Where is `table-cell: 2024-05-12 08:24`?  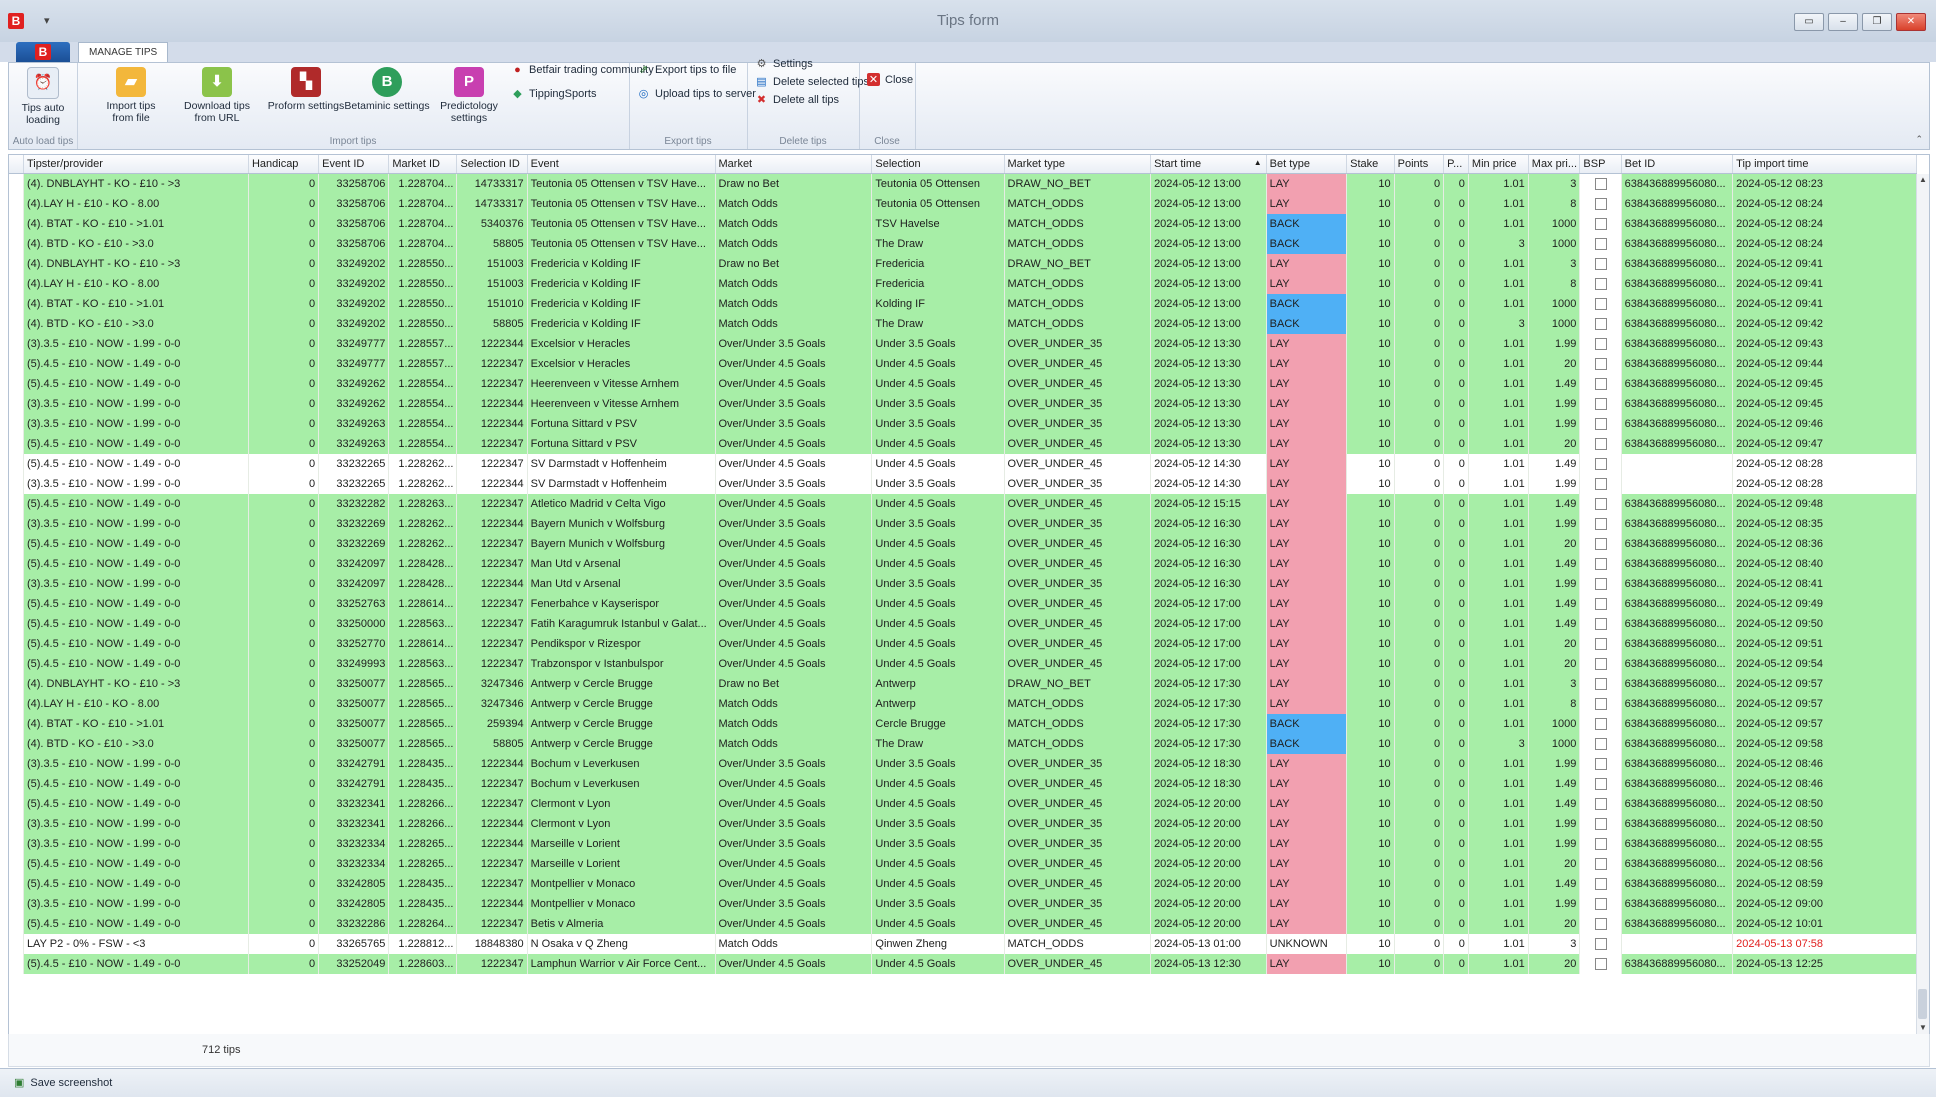 table-cell: 2024-05-12 08:24 is located at coordinates (1824, 204).